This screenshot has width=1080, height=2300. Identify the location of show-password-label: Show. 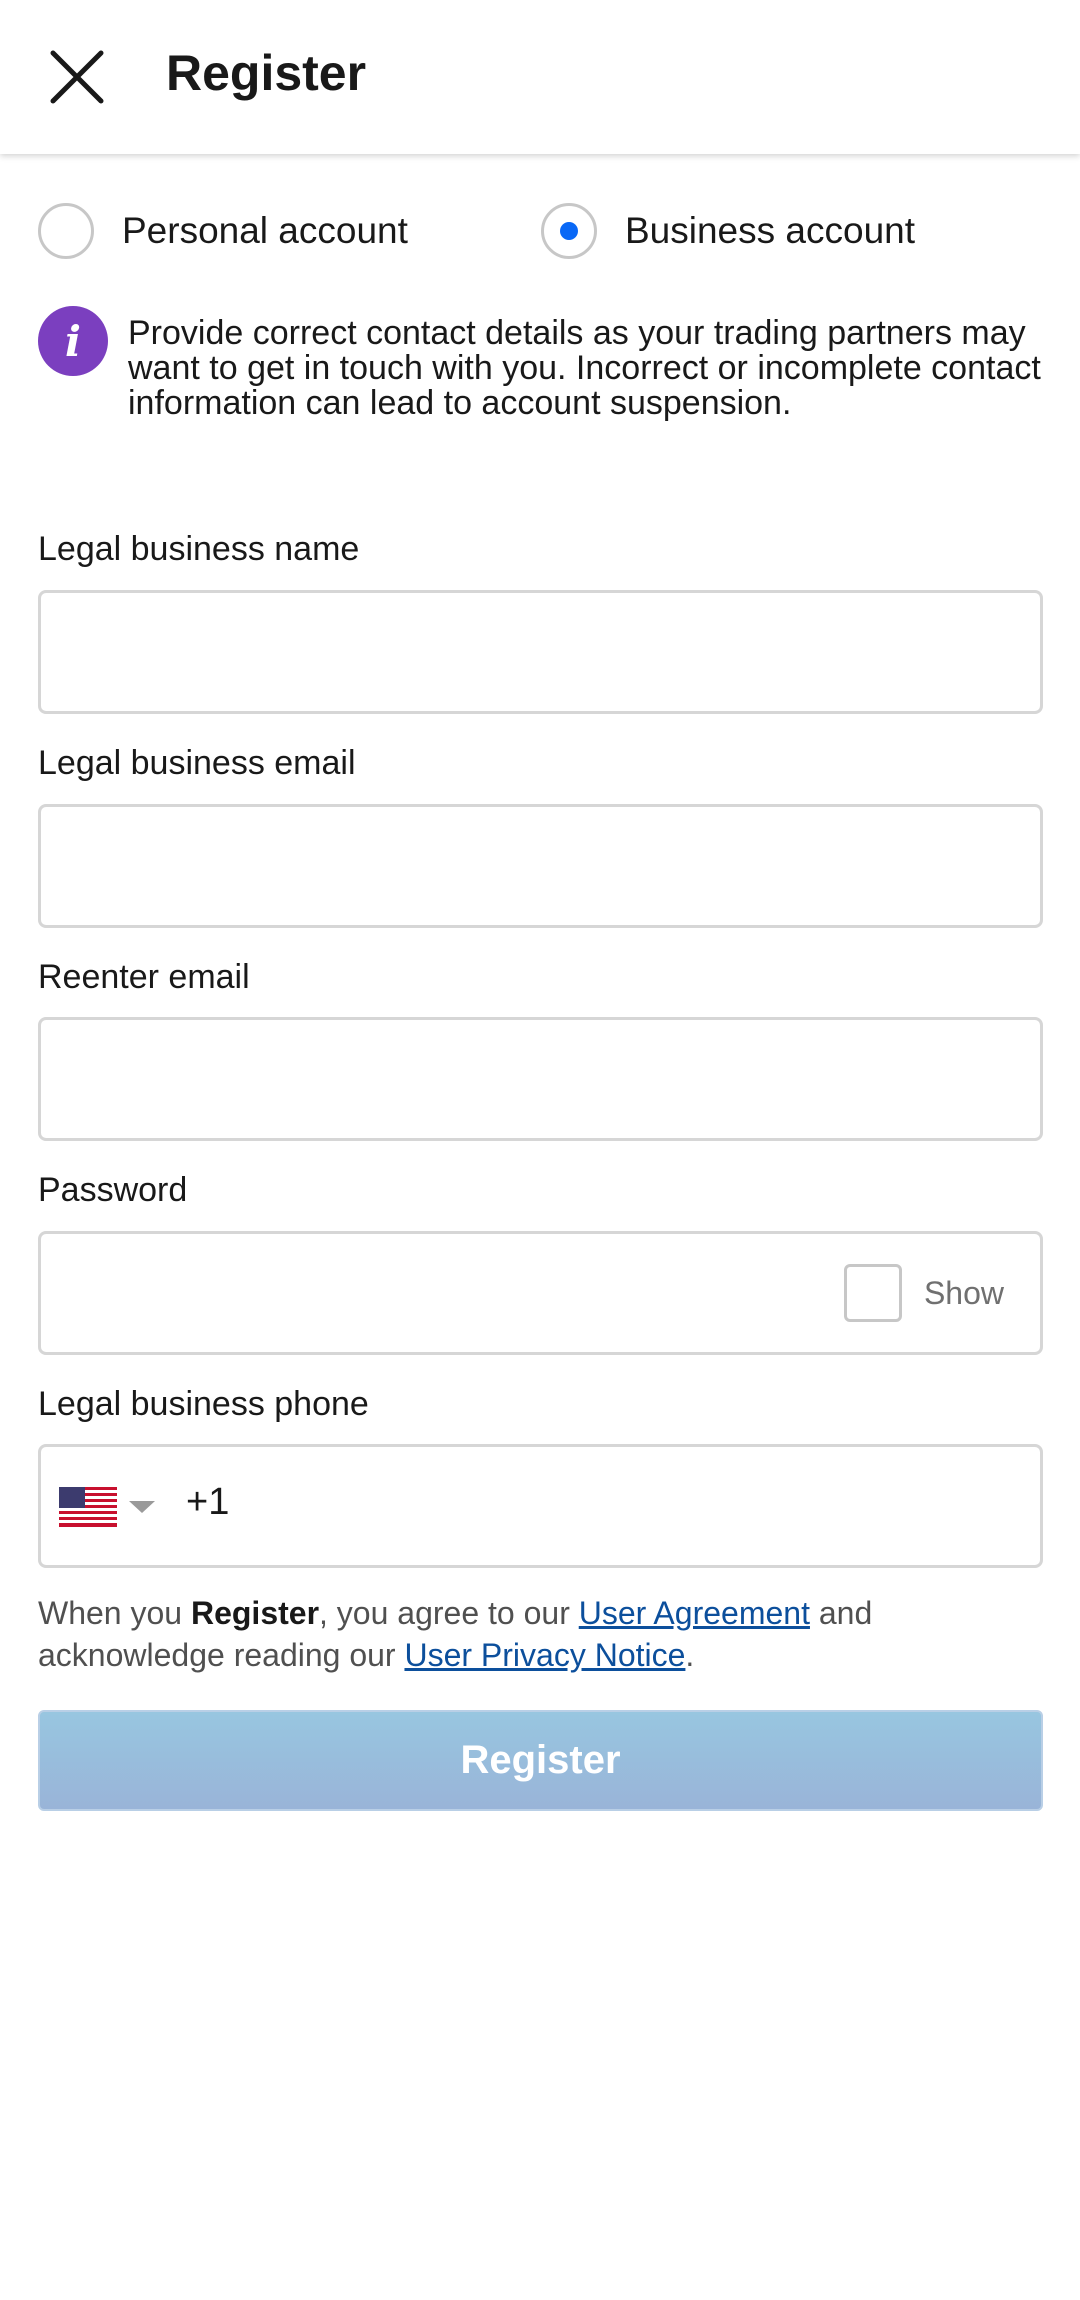
(963, 1292).